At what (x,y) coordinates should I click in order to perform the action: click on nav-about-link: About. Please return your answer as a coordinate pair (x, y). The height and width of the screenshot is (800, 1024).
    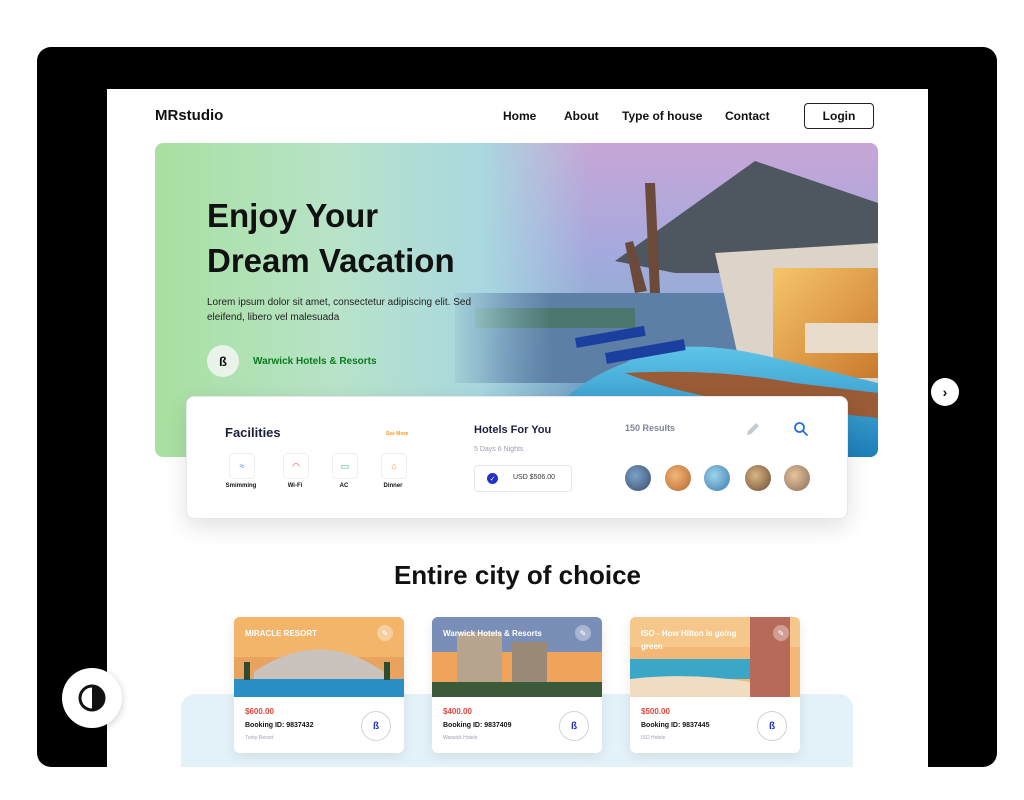
    Looking at the image, I should click on (581, 116).